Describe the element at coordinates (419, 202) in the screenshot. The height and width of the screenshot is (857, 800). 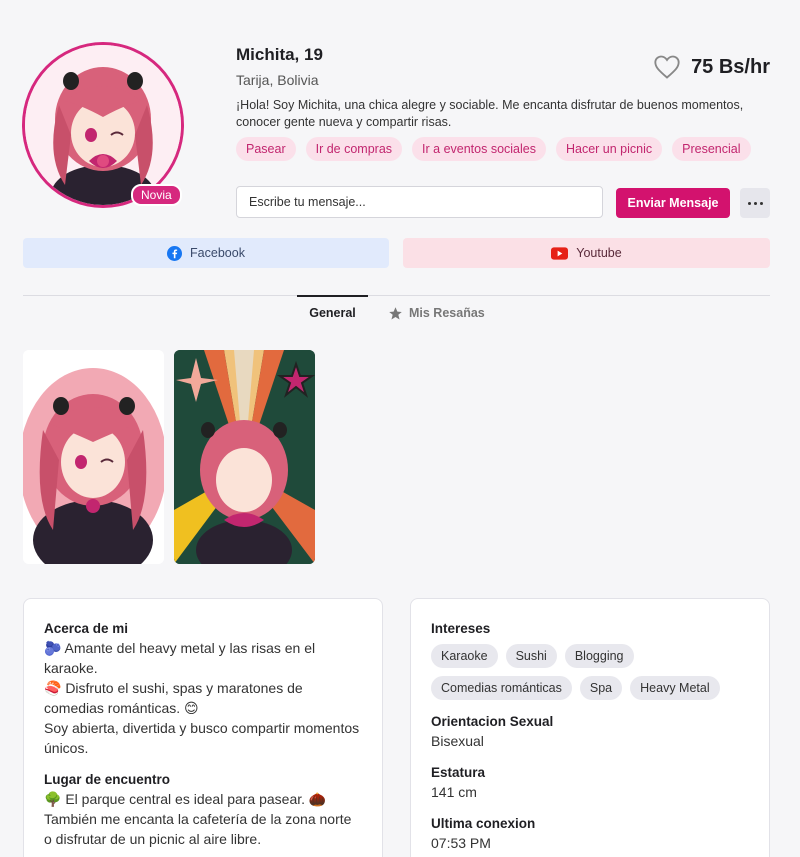
I see `message-input` at that location.